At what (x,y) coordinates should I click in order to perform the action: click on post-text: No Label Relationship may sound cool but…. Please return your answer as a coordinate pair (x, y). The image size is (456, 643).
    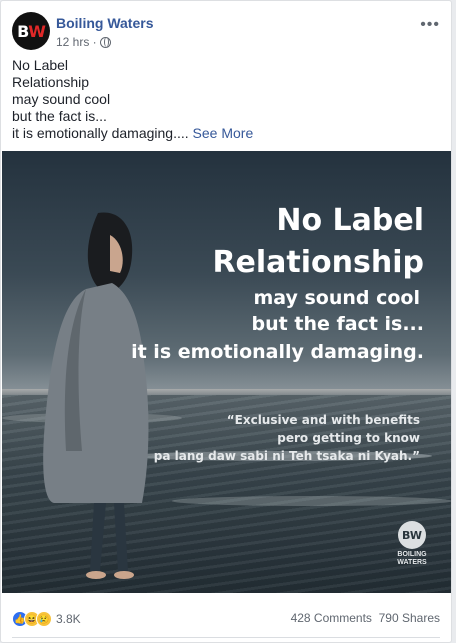
    Looking at the image, I should click on (227, 99).